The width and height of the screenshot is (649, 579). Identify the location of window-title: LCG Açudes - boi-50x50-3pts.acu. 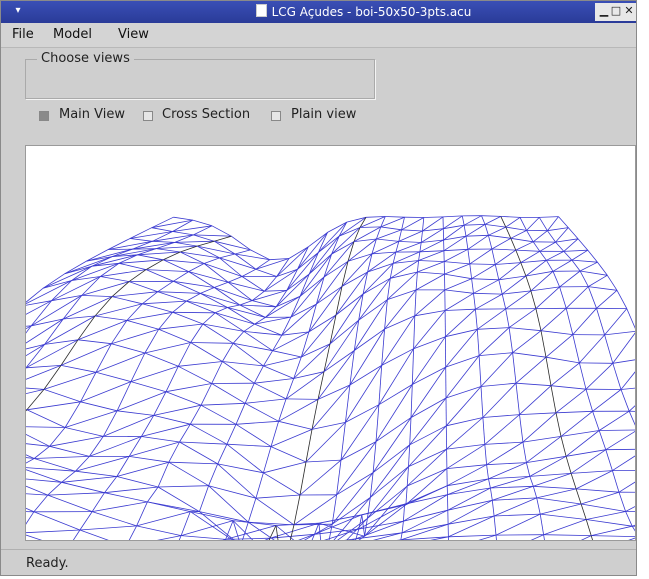
(363, 12).